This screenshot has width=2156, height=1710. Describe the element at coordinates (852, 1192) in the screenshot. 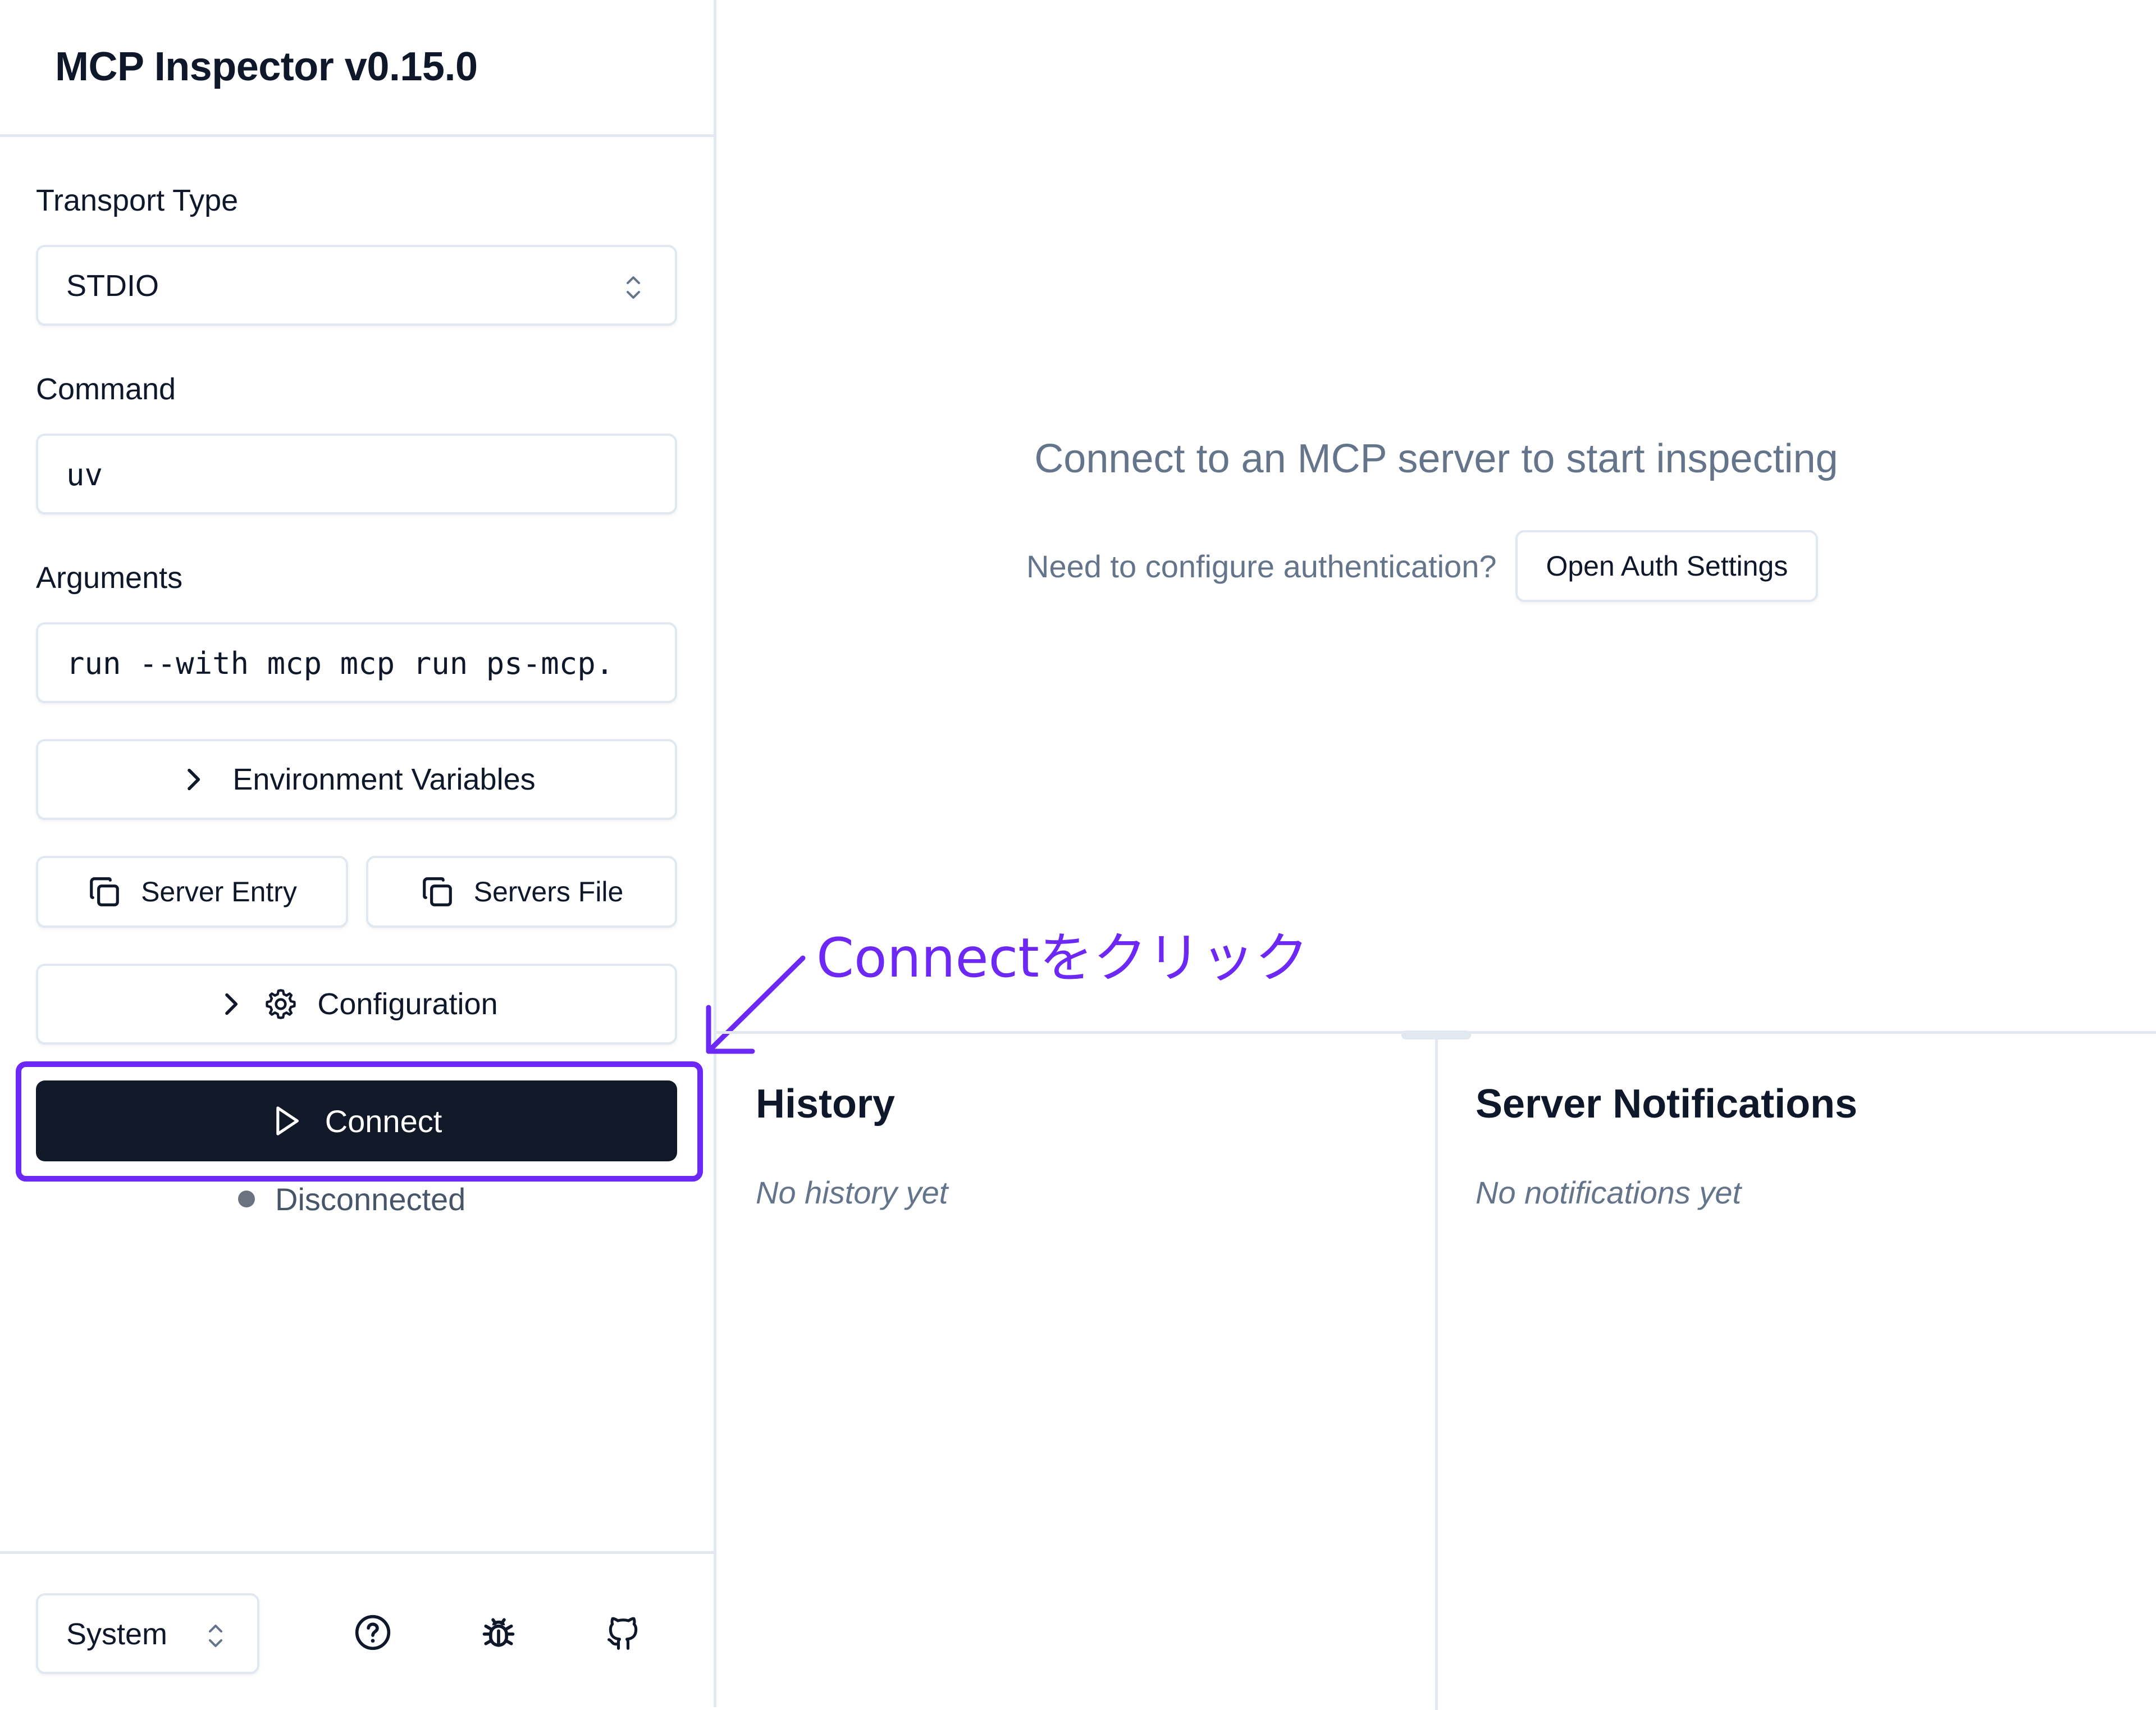

I see `history-empty-text: No history yet` at that location.